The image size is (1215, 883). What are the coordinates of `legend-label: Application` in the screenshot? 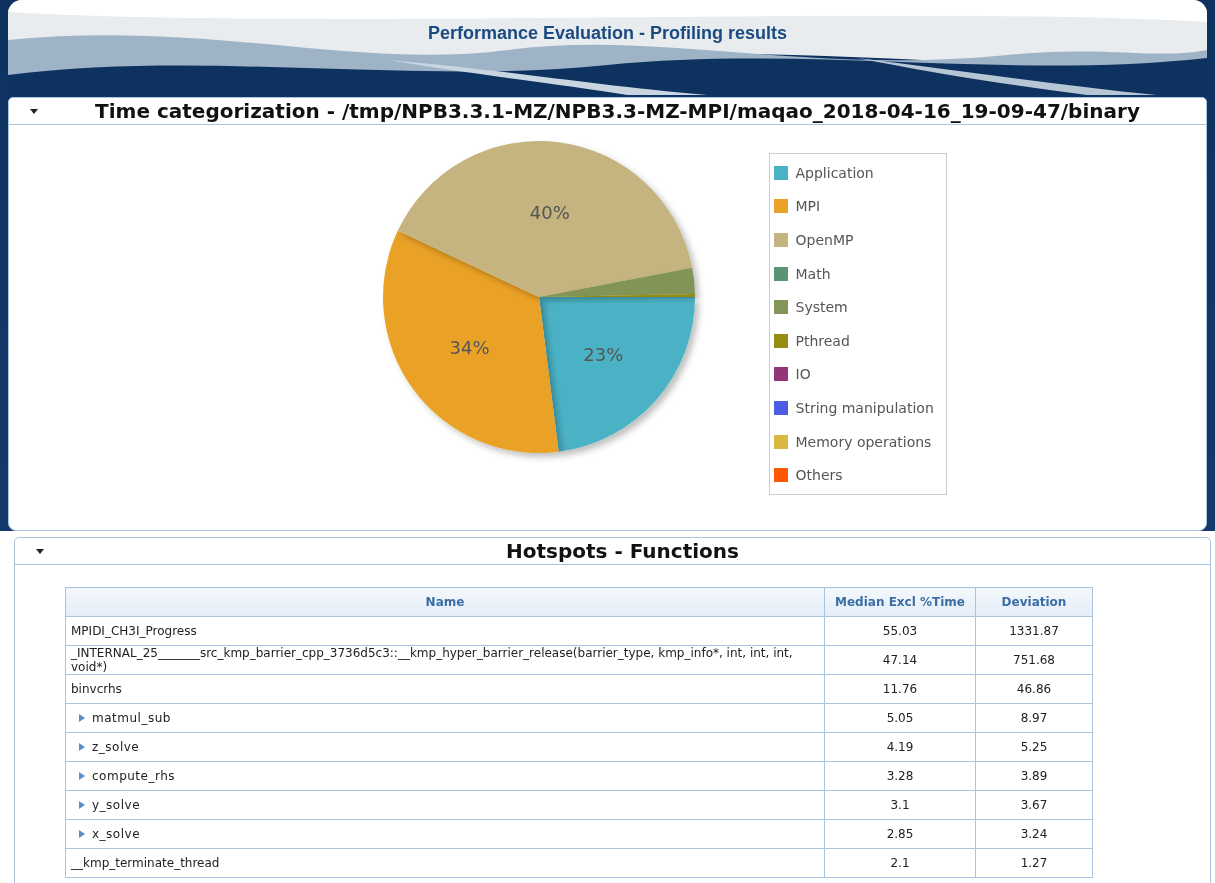 It's located at (834, 172).